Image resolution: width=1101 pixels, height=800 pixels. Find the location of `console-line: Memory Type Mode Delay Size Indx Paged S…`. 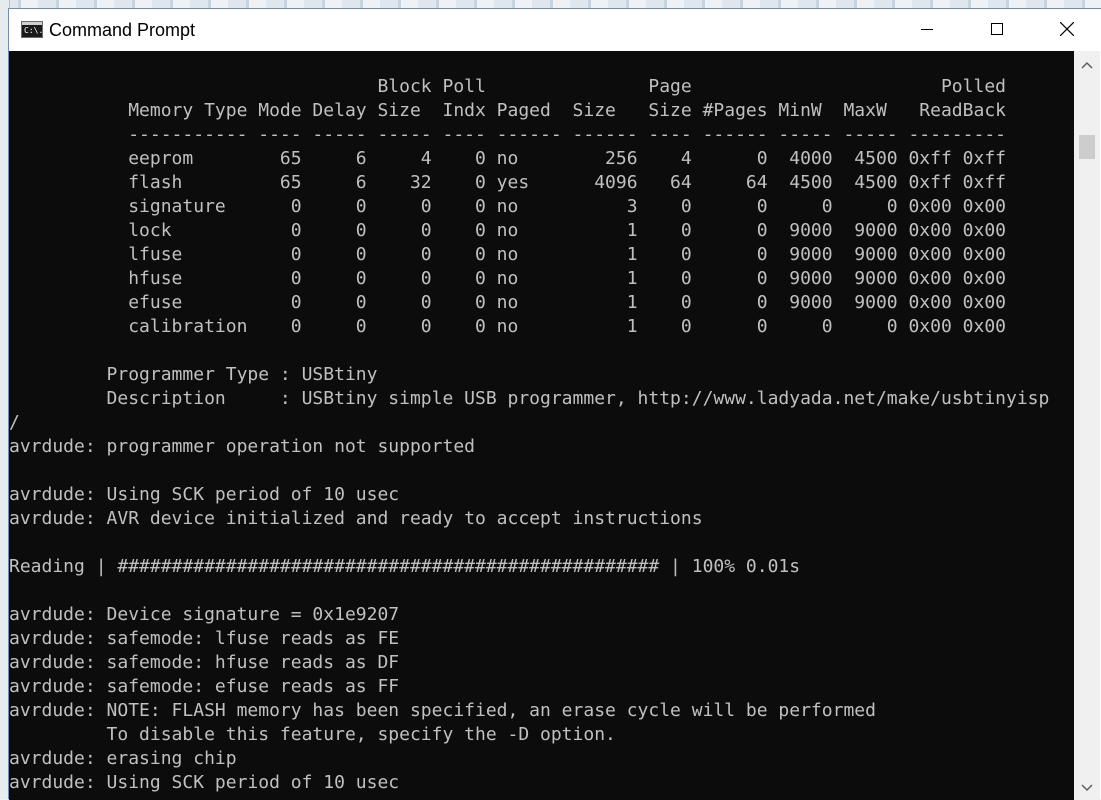

console-line: Memory Type Mode Delay Size Indx Paged S… is located at coordinates (507, 110).